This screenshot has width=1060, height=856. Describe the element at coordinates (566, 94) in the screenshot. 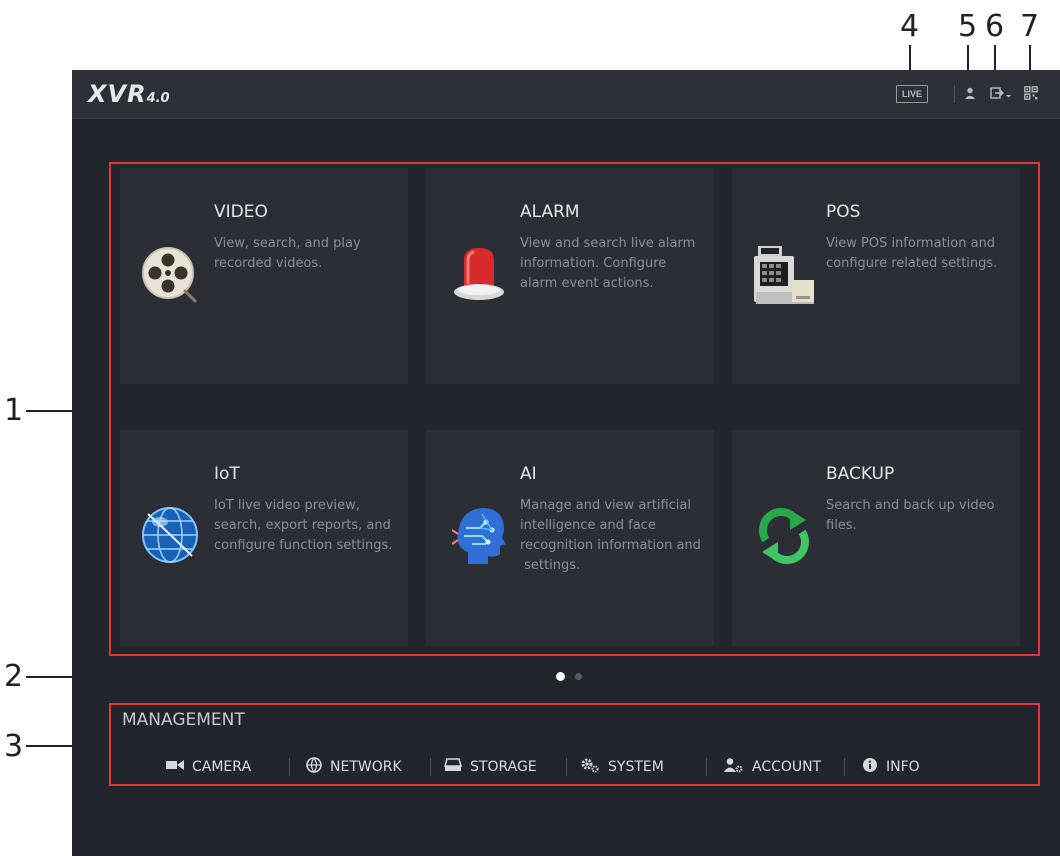

I see `top-bar: XVR4.0 LIVE` at that location.